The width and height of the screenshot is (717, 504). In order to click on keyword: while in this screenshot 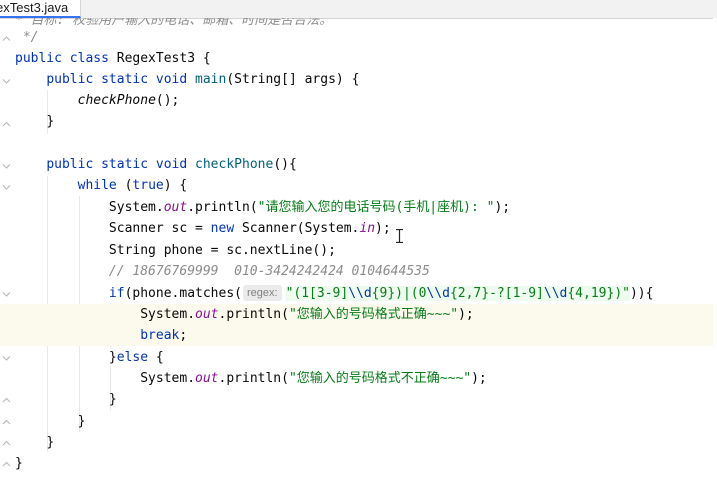, I will do `click(97, 185)`.